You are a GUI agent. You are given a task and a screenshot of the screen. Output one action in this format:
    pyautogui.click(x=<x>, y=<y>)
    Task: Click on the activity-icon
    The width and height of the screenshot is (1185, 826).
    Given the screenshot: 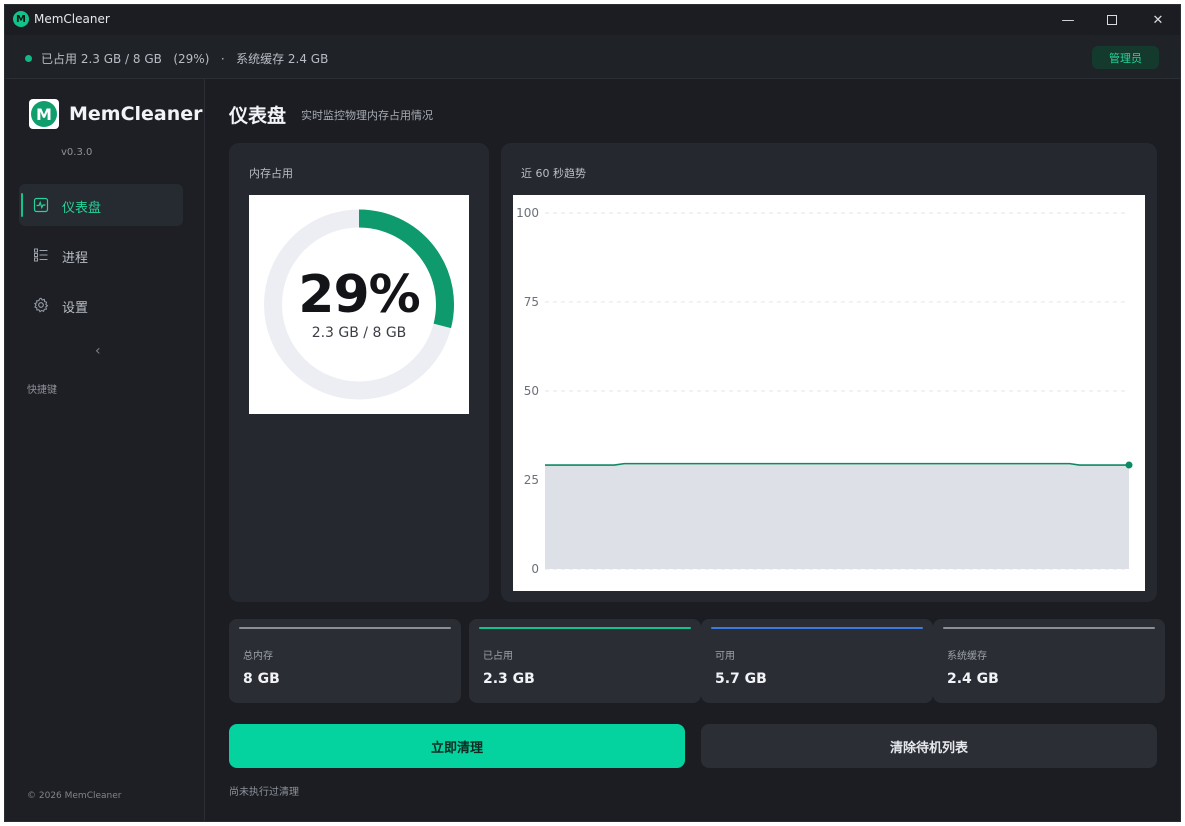 What is the action you would take?
    pyautogui.click(x=41, y=205)
    